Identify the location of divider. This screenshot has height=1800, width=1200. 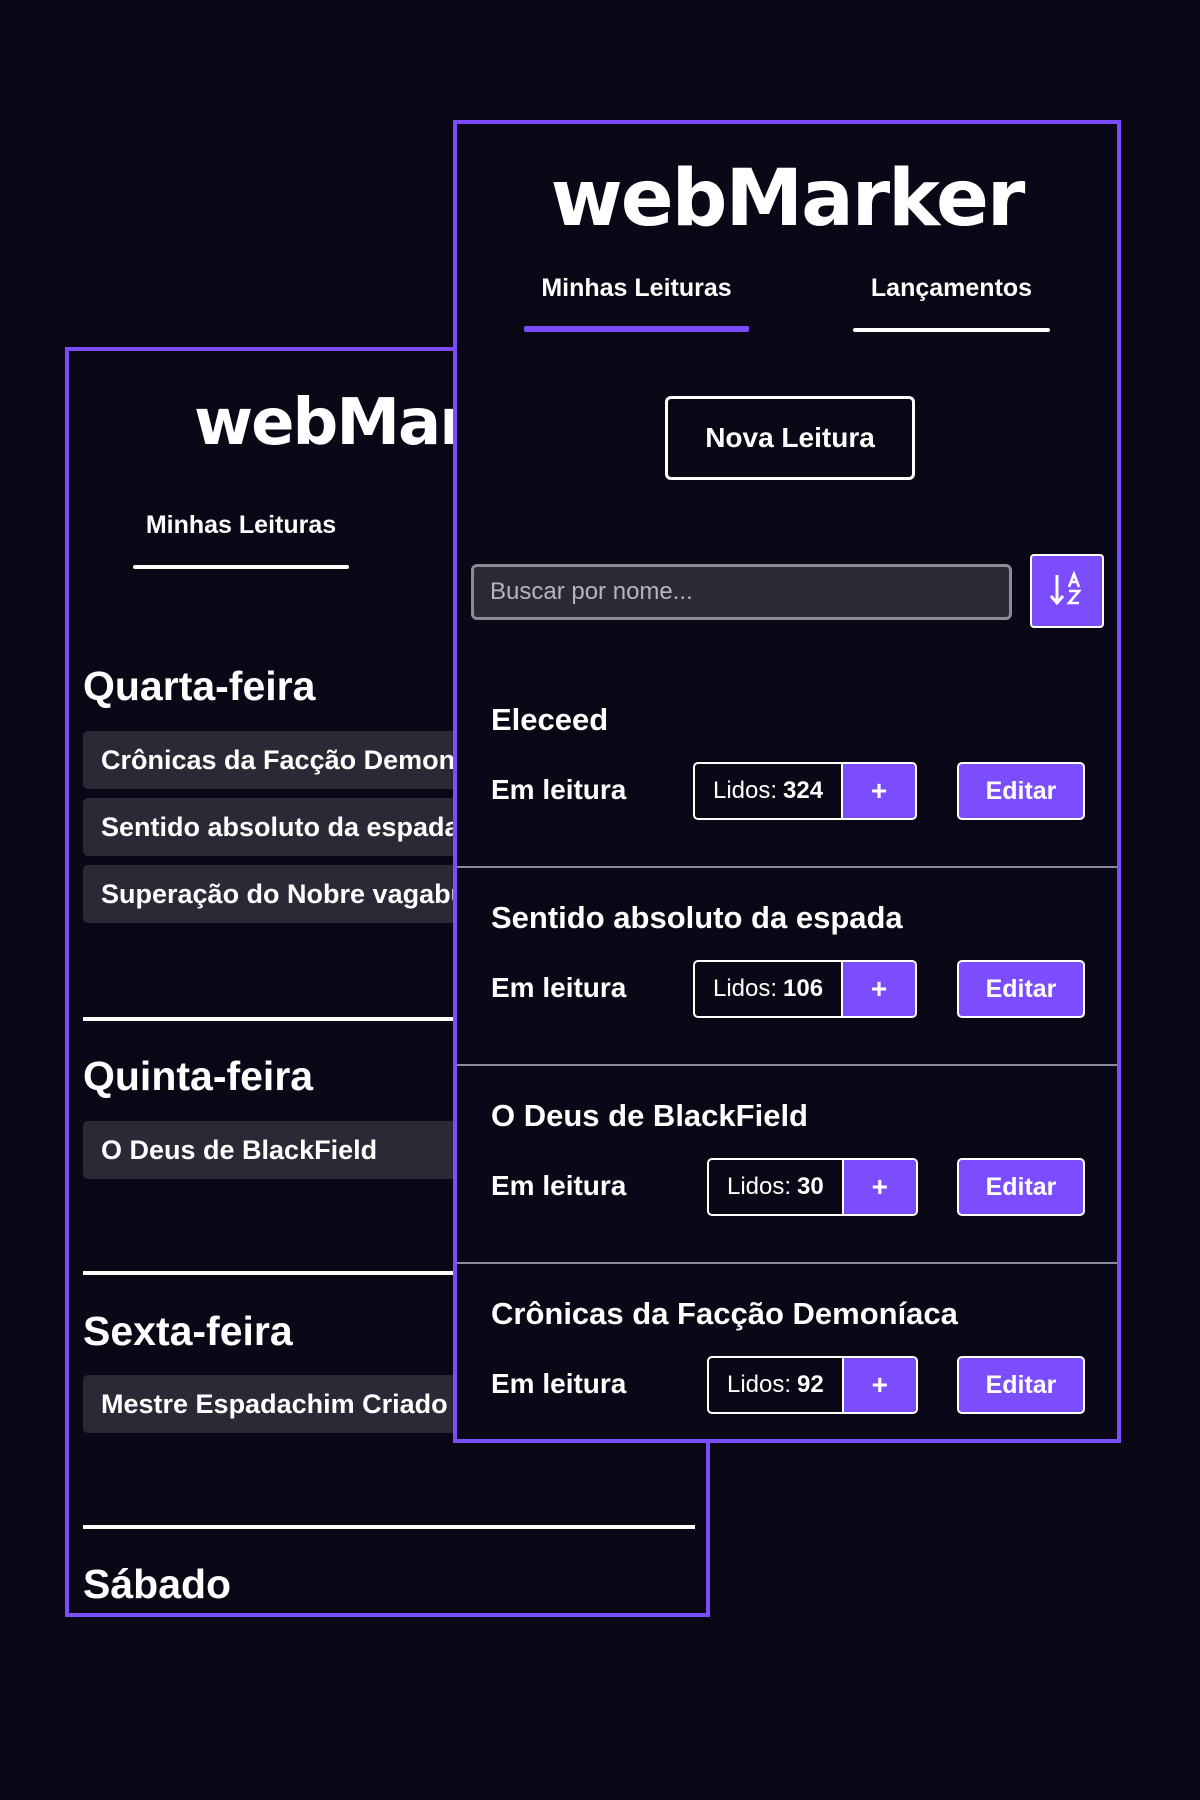
(389, 1527).